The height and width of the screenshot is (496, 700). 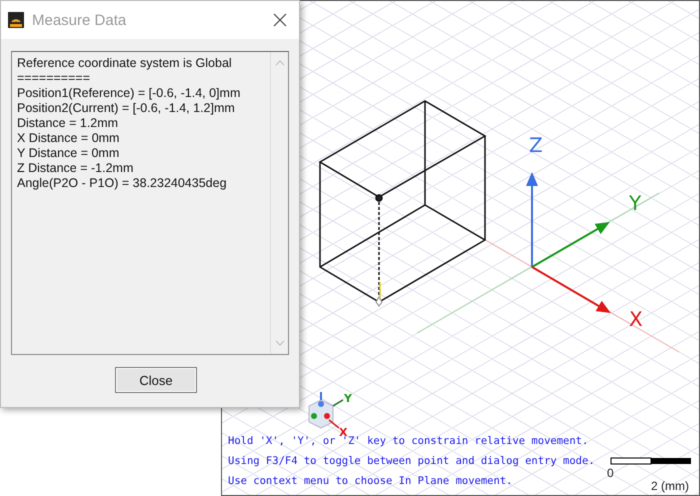 I want to click on measure-line: Angle(P2O - P1O) = 38.23240435deg, so click(x=122, y=183).